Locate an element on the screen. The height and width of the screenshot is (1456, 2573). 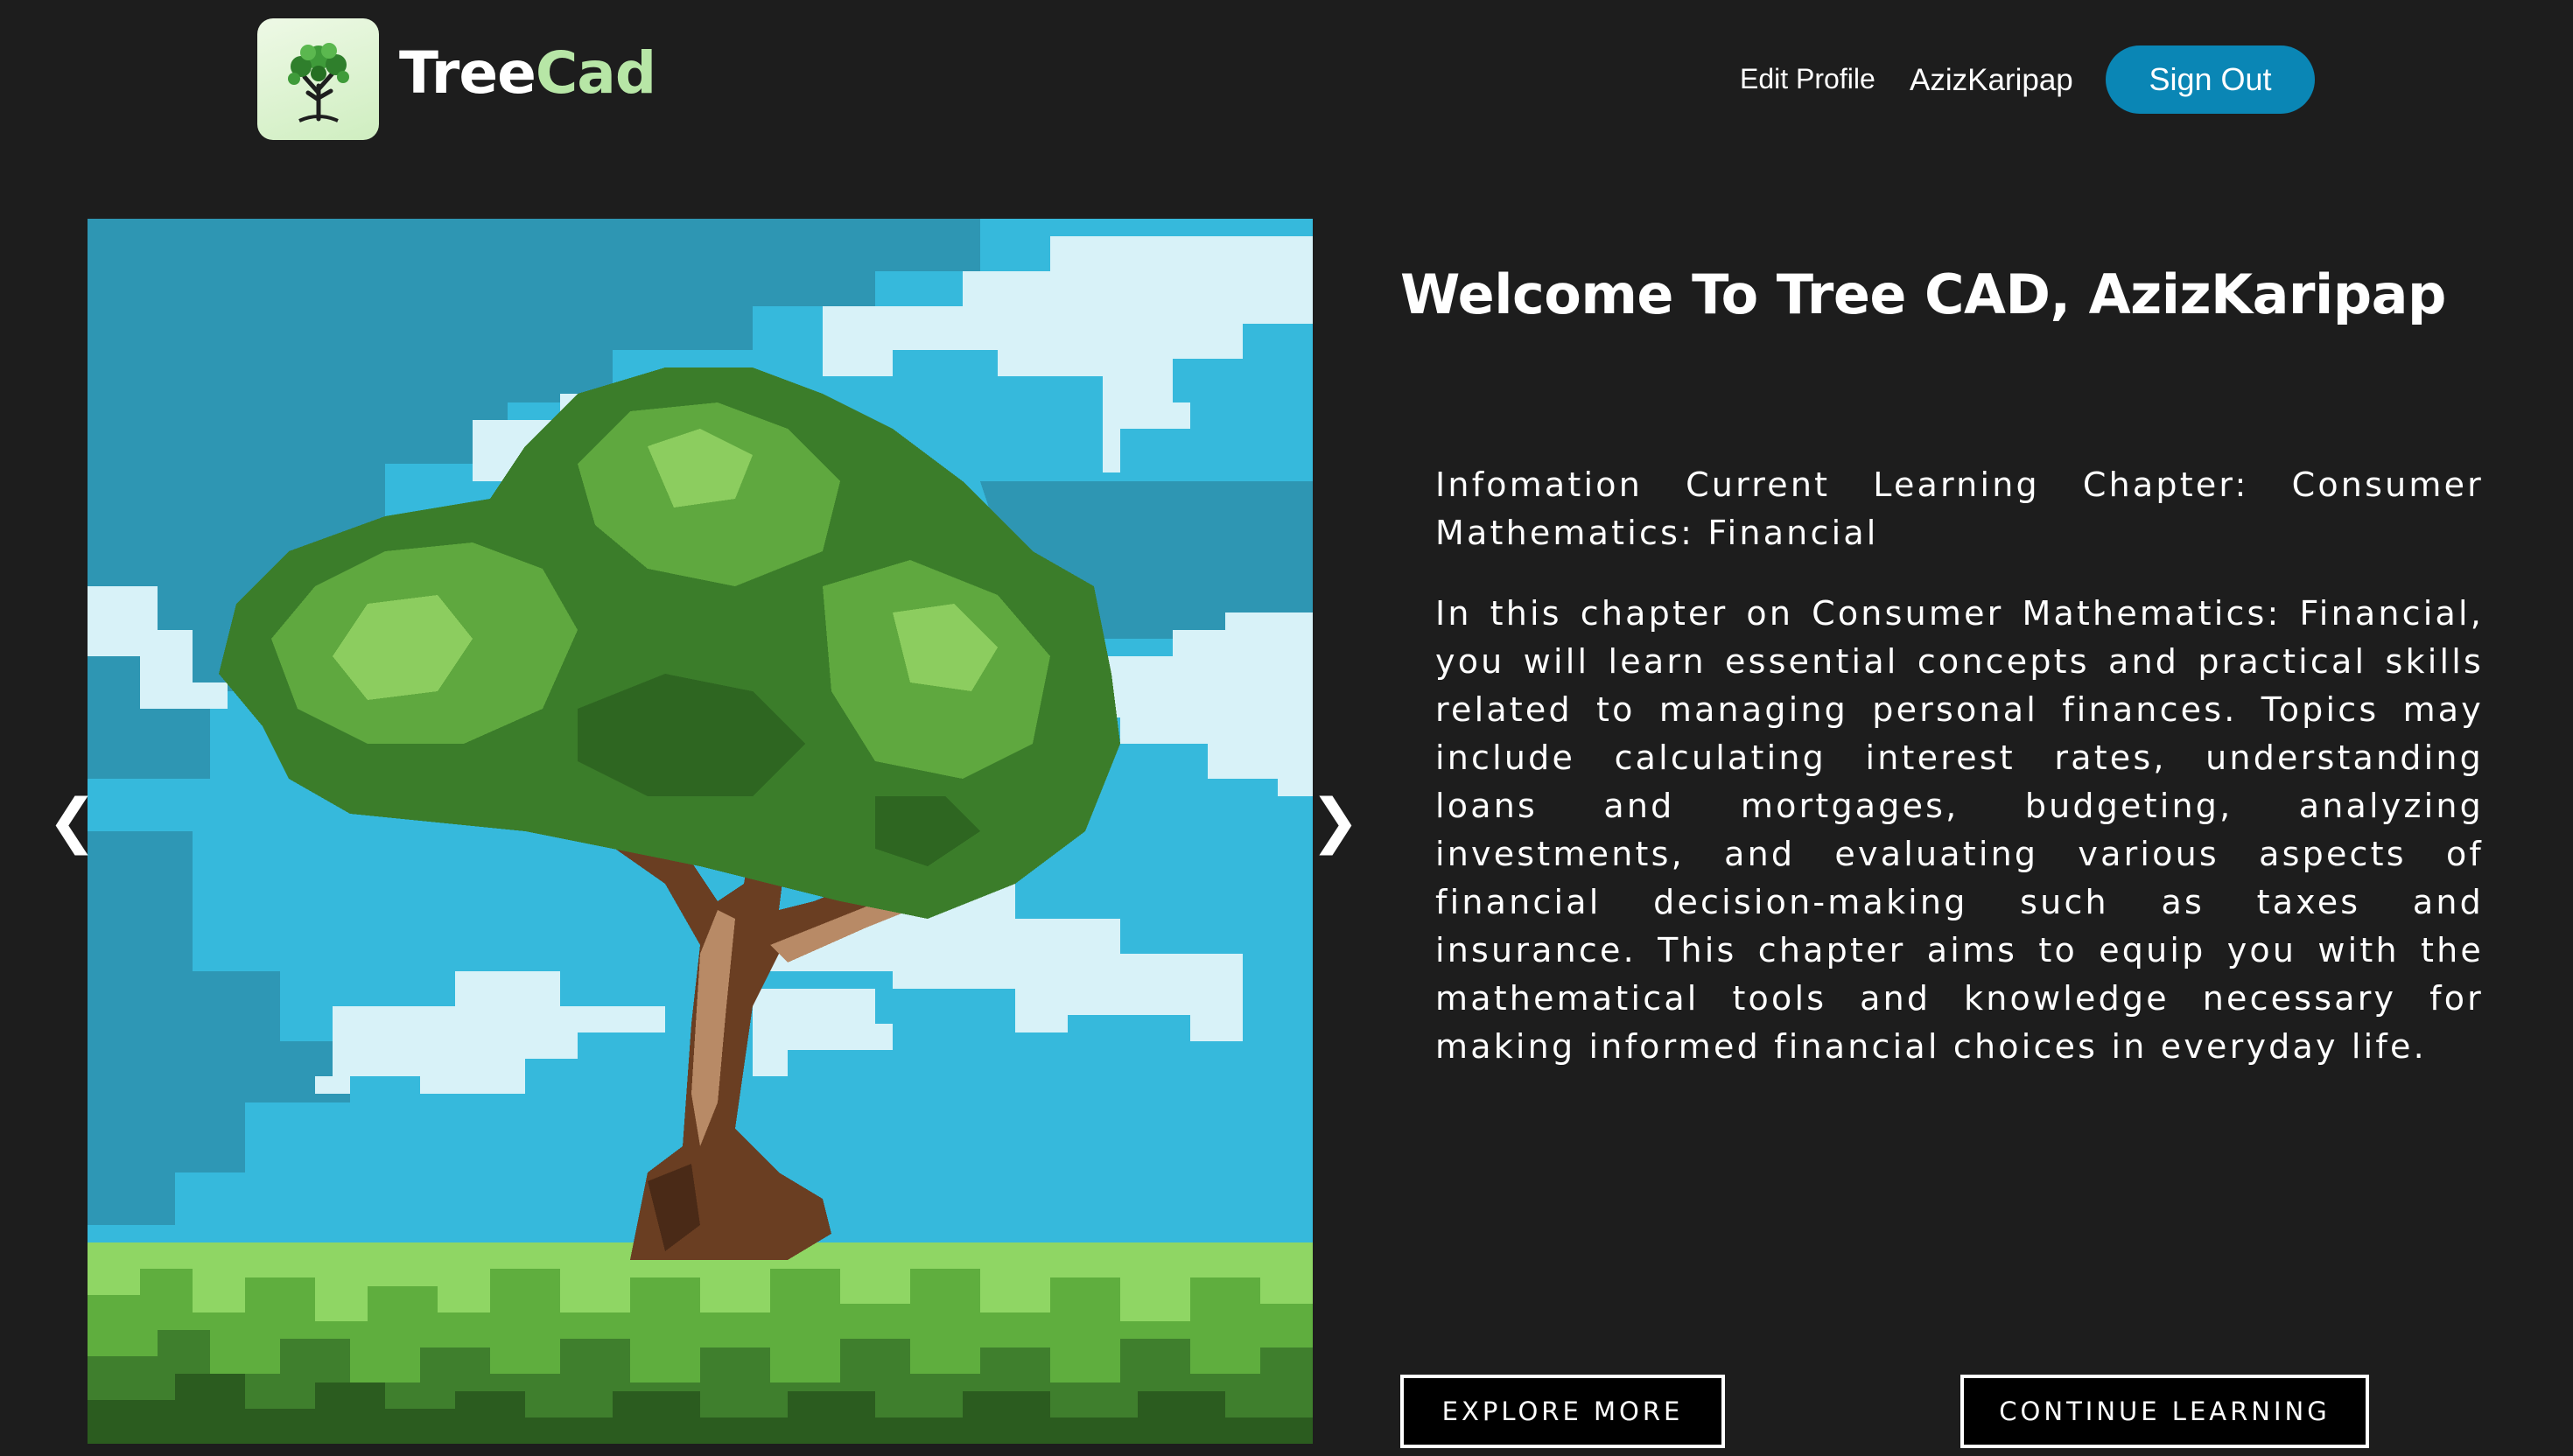
carousel-prev-button: ❮ is located at coordinates (72, 821).